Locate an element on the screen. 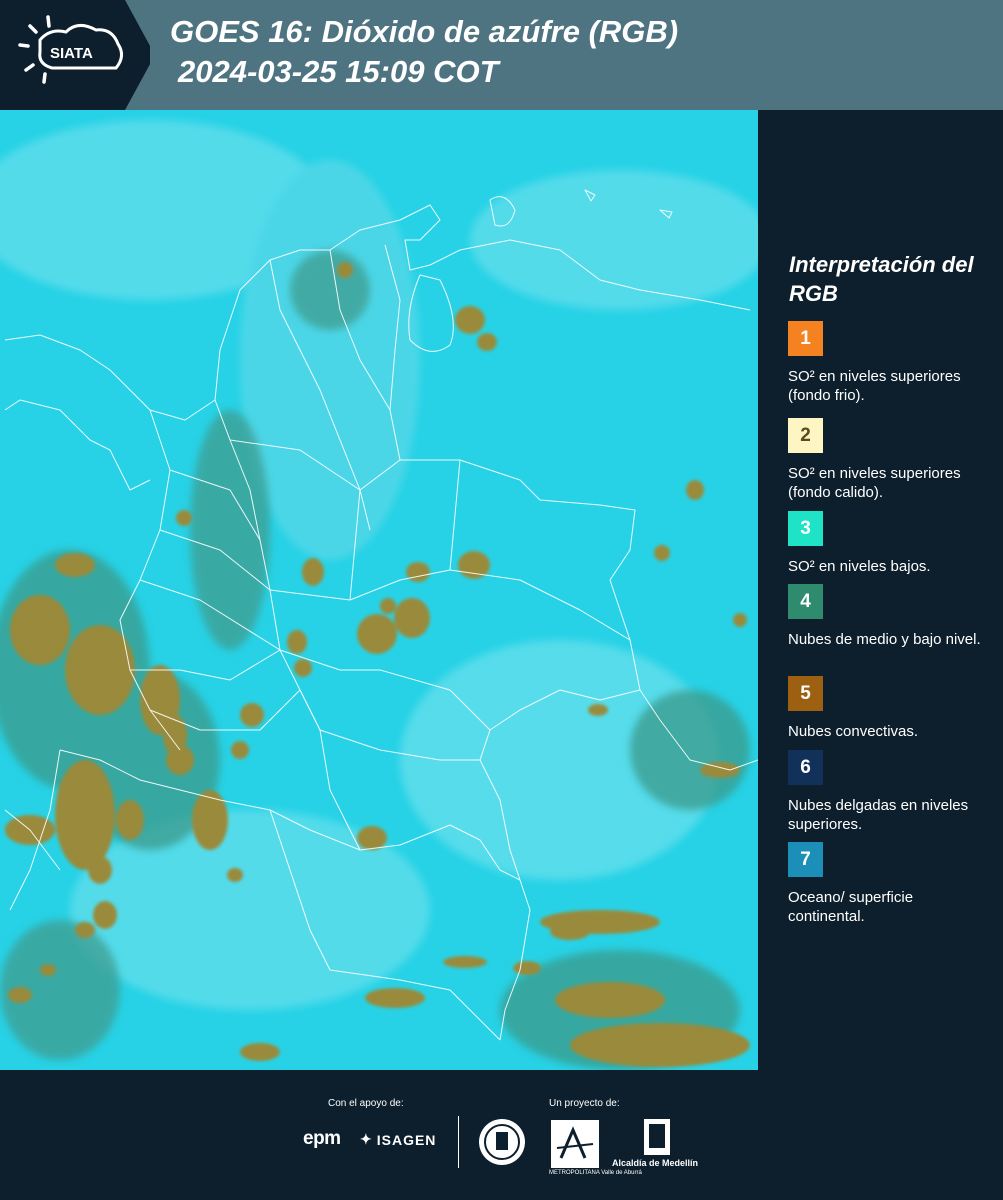  legend-swatch: 2 is located at coordinates (805, 435).